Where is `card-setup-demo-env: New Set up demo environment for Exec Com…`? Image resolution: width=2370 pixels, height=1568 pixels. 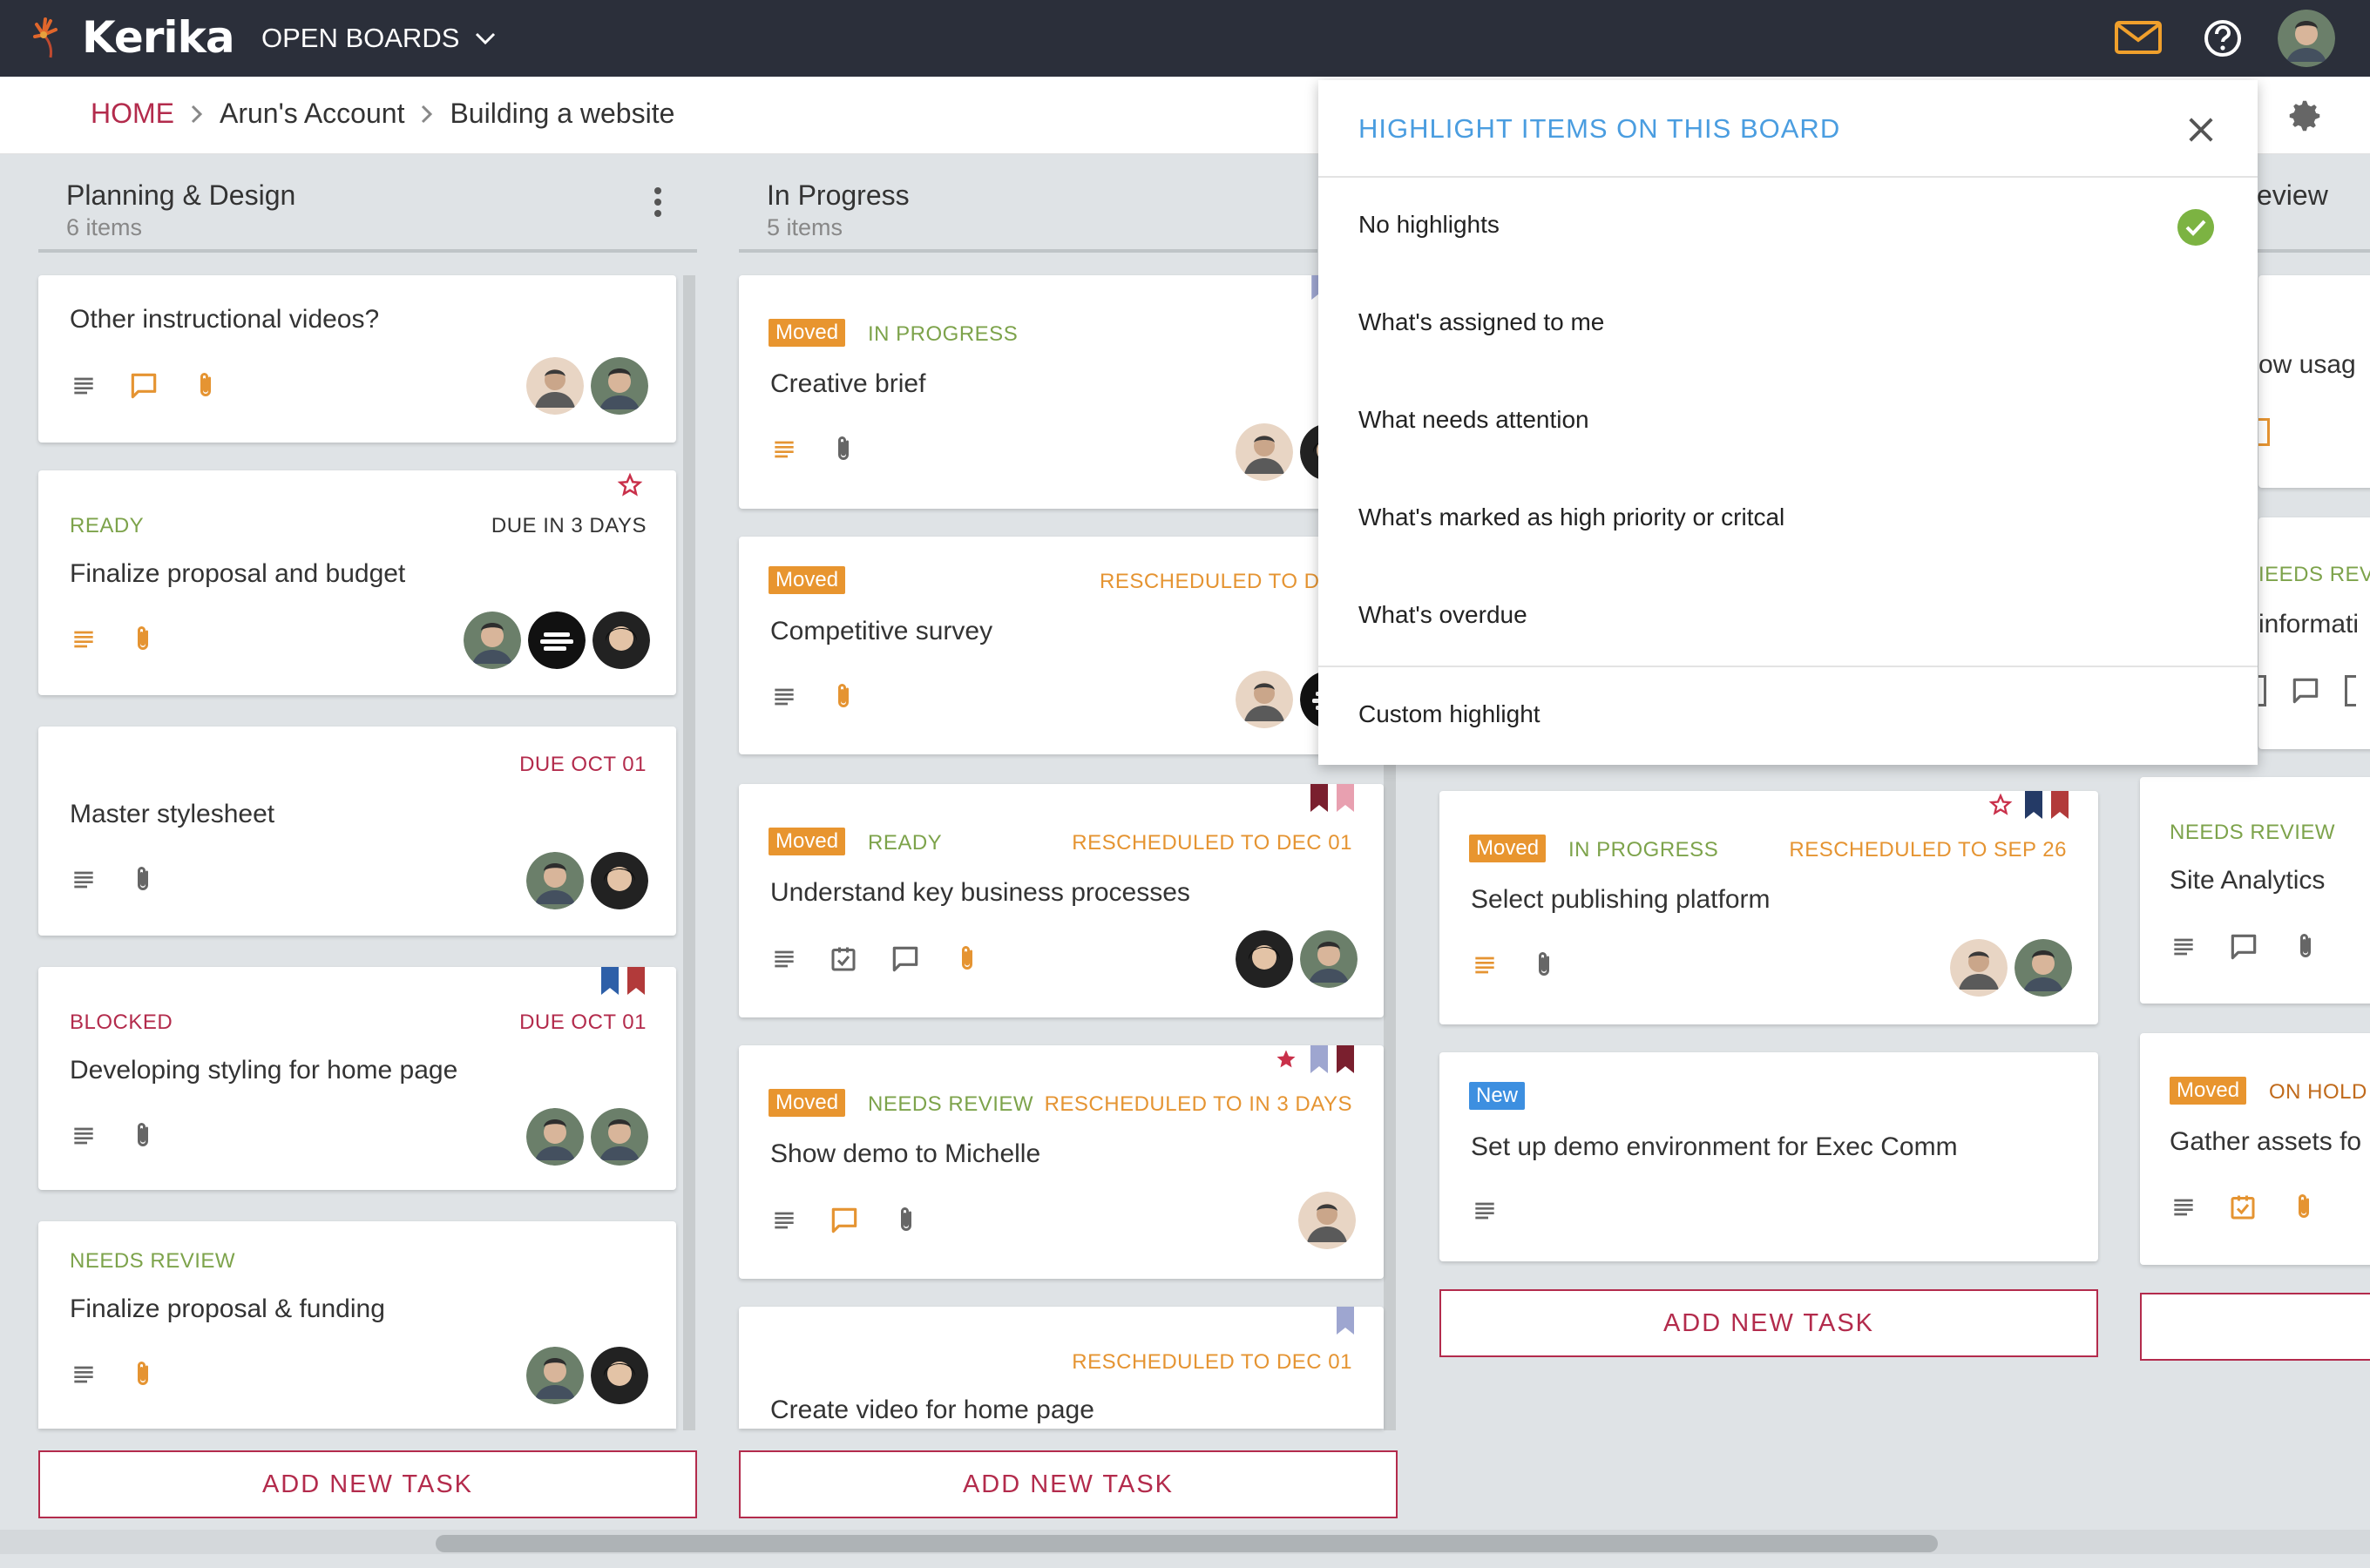 card-setup-demo-env: New Set up demo environment for Exec Com… is located at coordinates (1768, 1156).